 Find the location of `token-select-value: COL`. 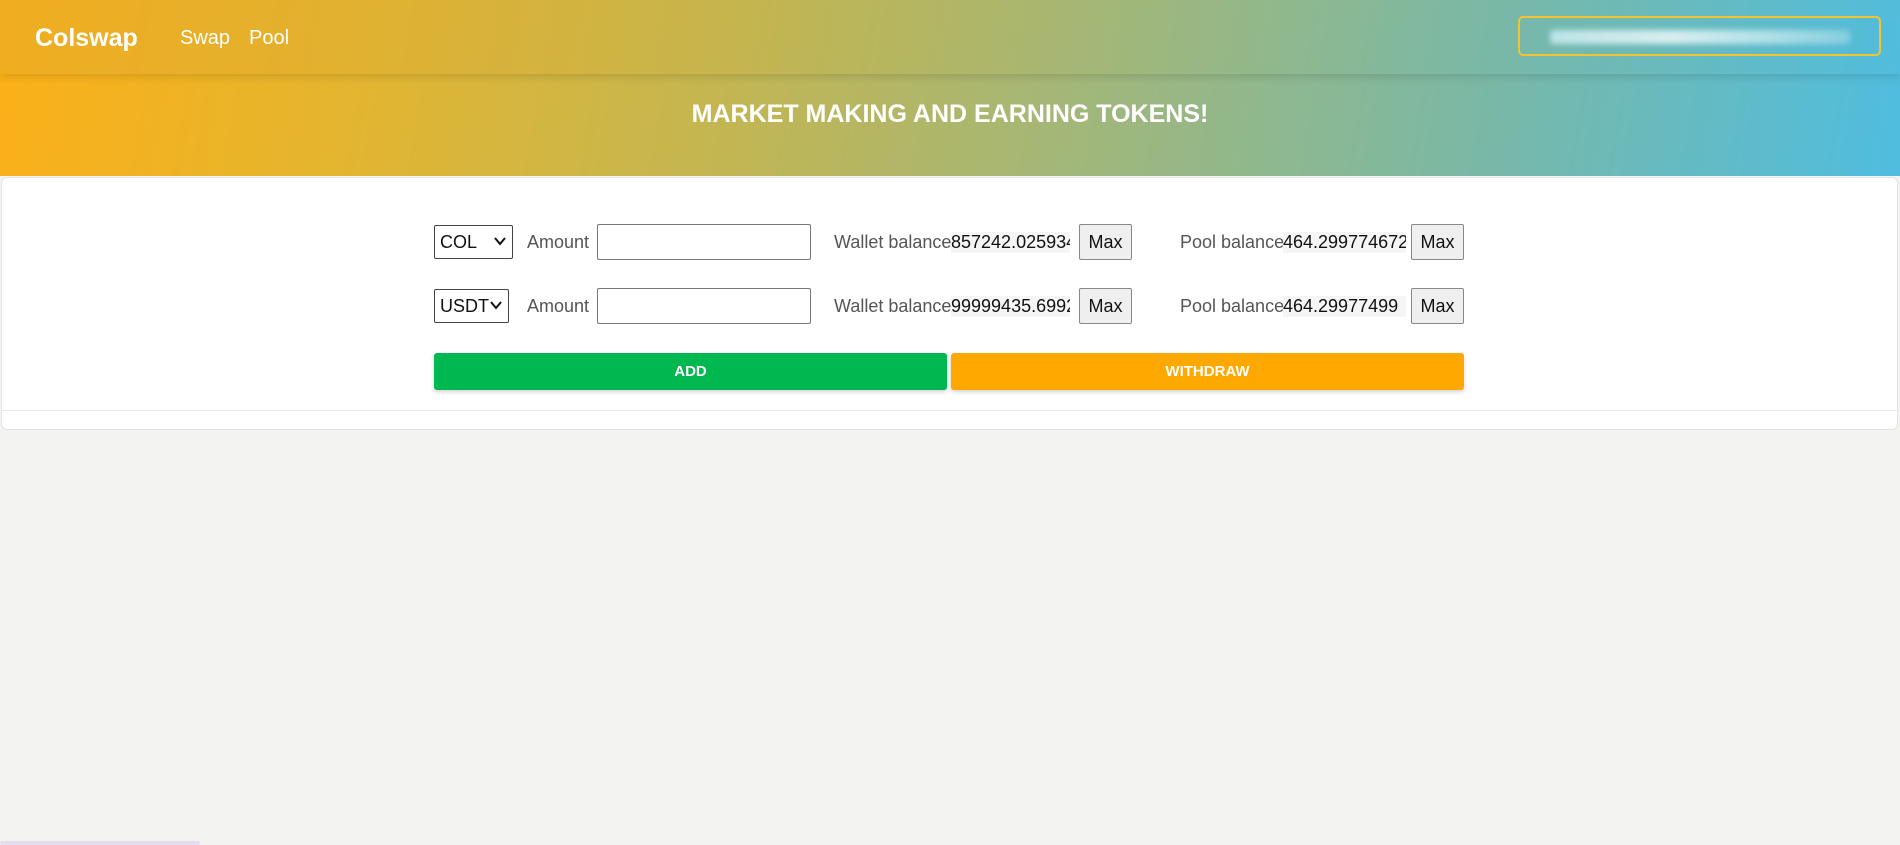

token-select-value: COL is located at coordinates (459, 241).